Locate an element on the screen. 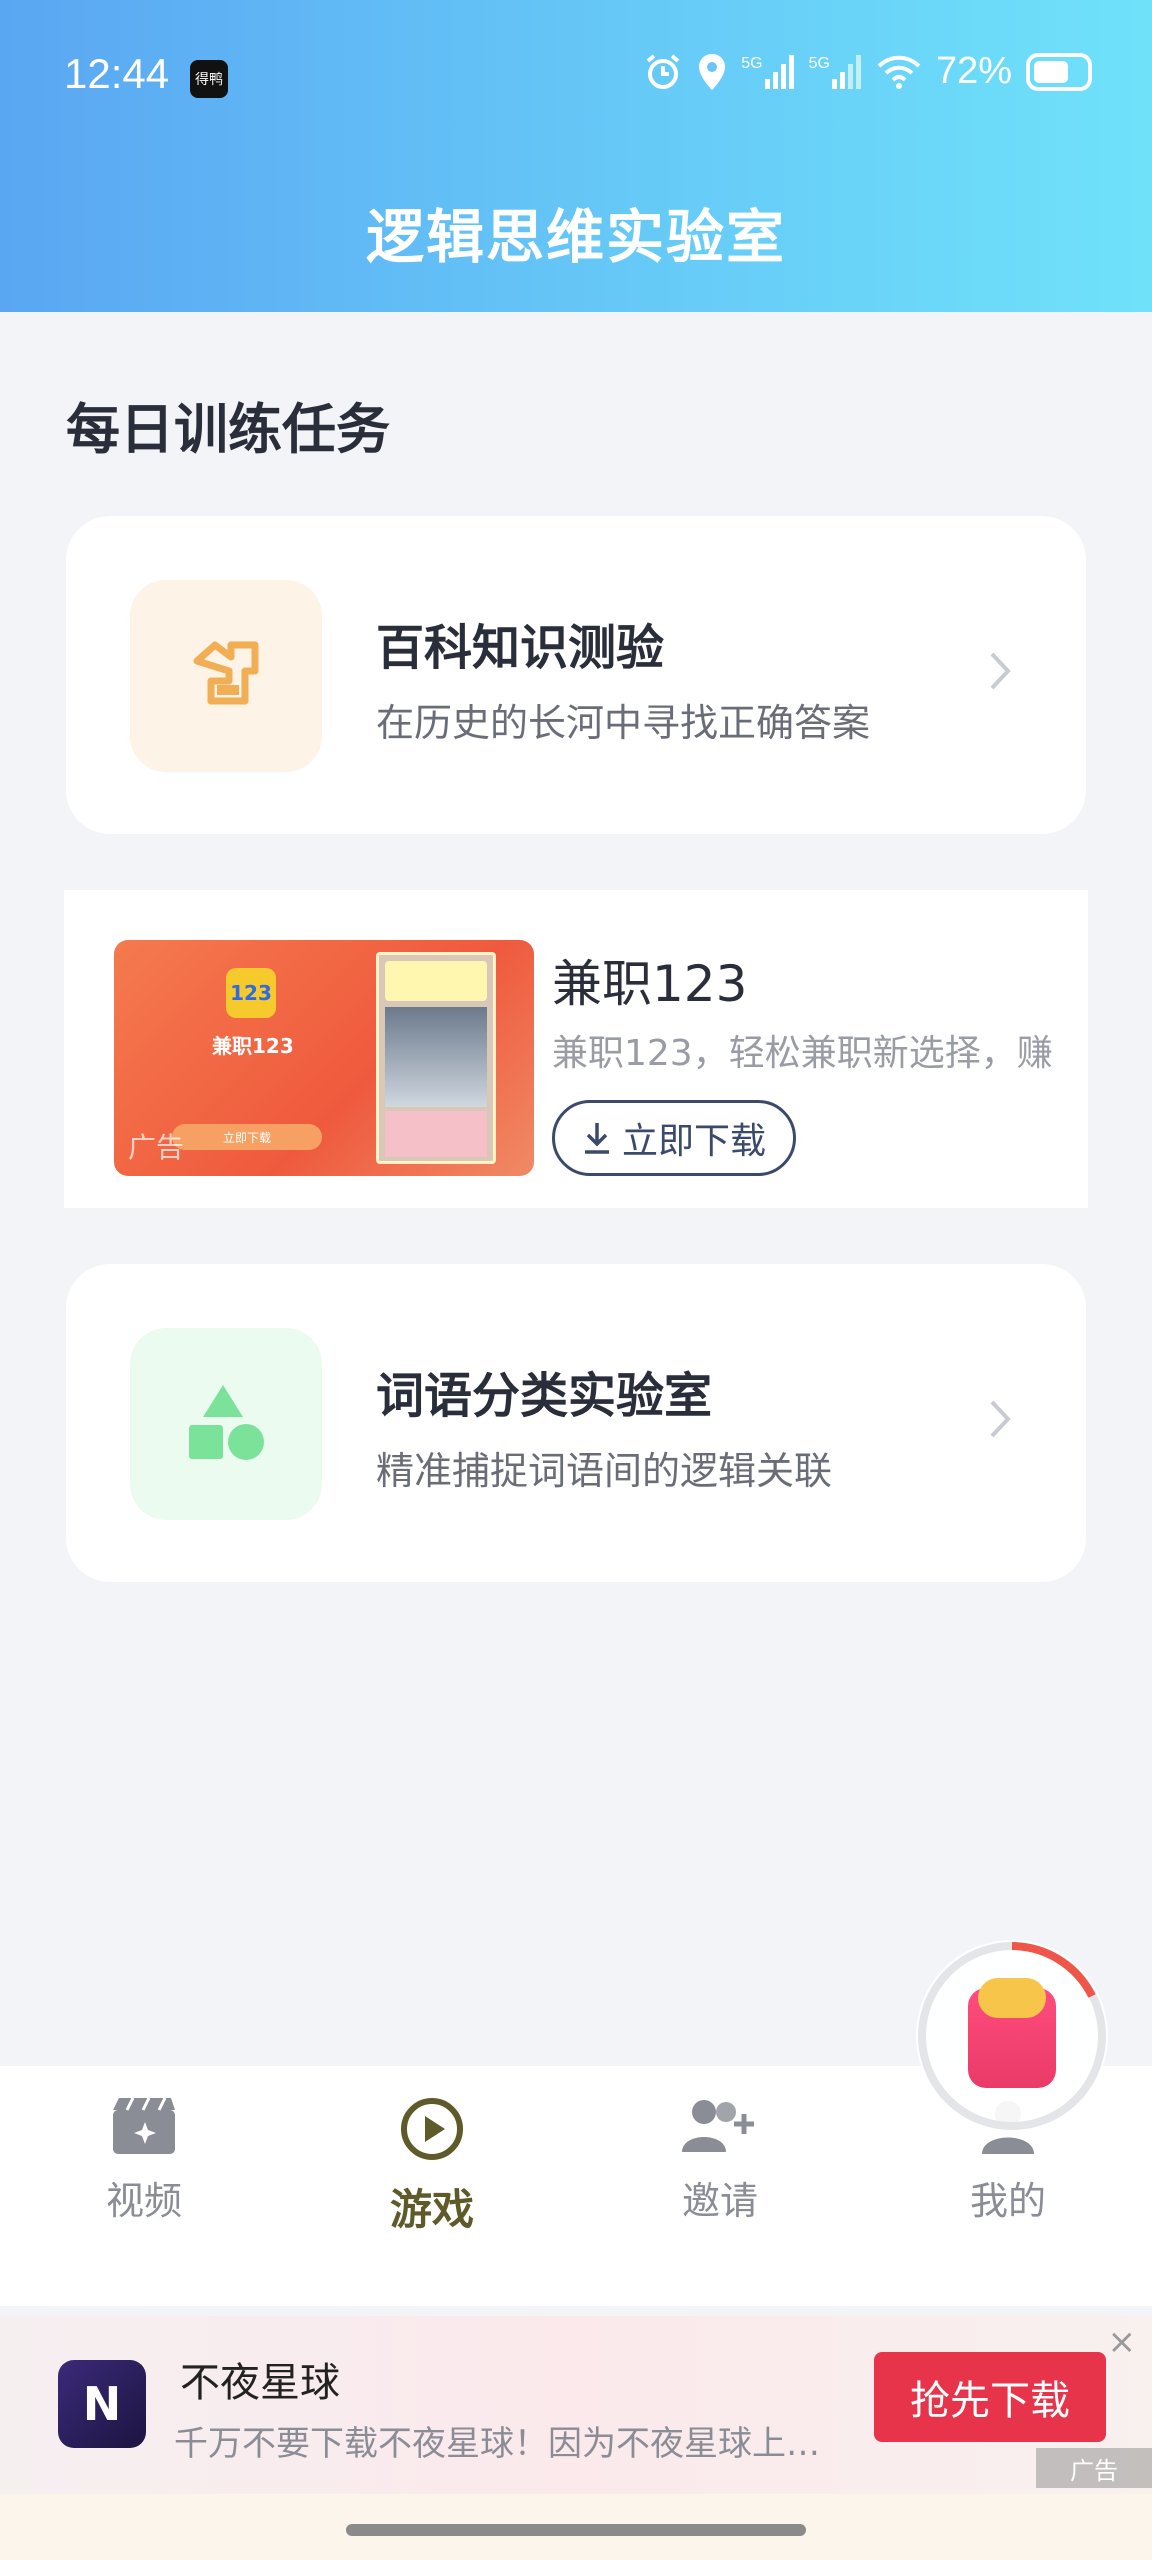  app-badge-icon: 得鸭 is located at coordinates (209, 79).